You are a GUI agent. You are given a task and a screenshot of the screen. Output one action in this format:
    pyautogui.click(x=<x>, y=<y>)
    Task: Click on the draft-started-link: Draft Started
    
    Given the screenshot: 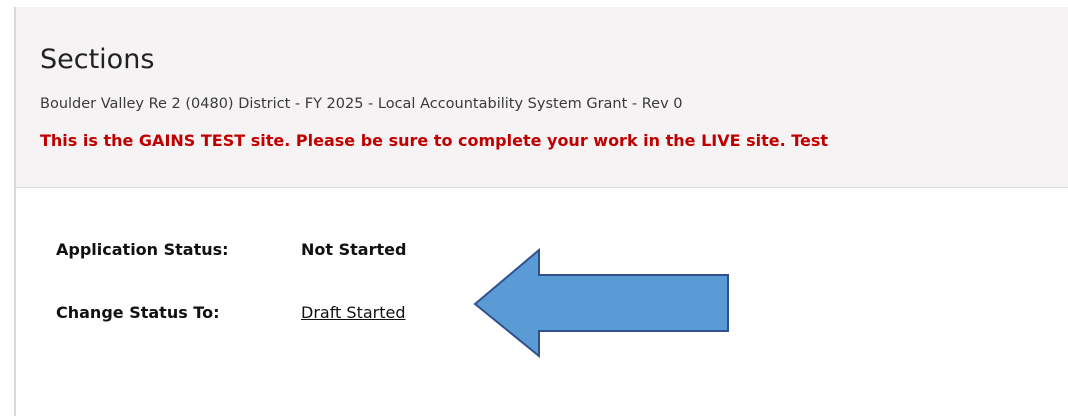 What is the action you would take?
    pyautogui.click(x=353, y=313)
    